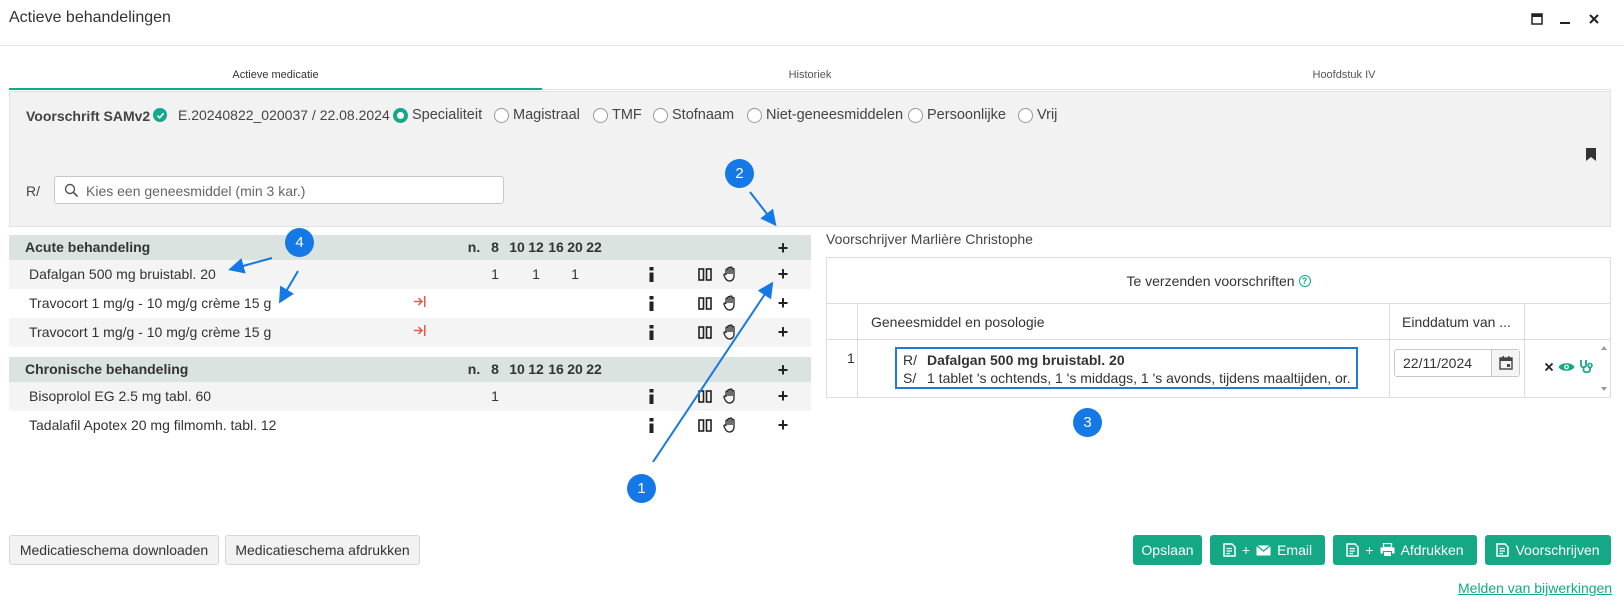  I want to click on radio-stofnaam: Stofnaam, so click(693, 115).